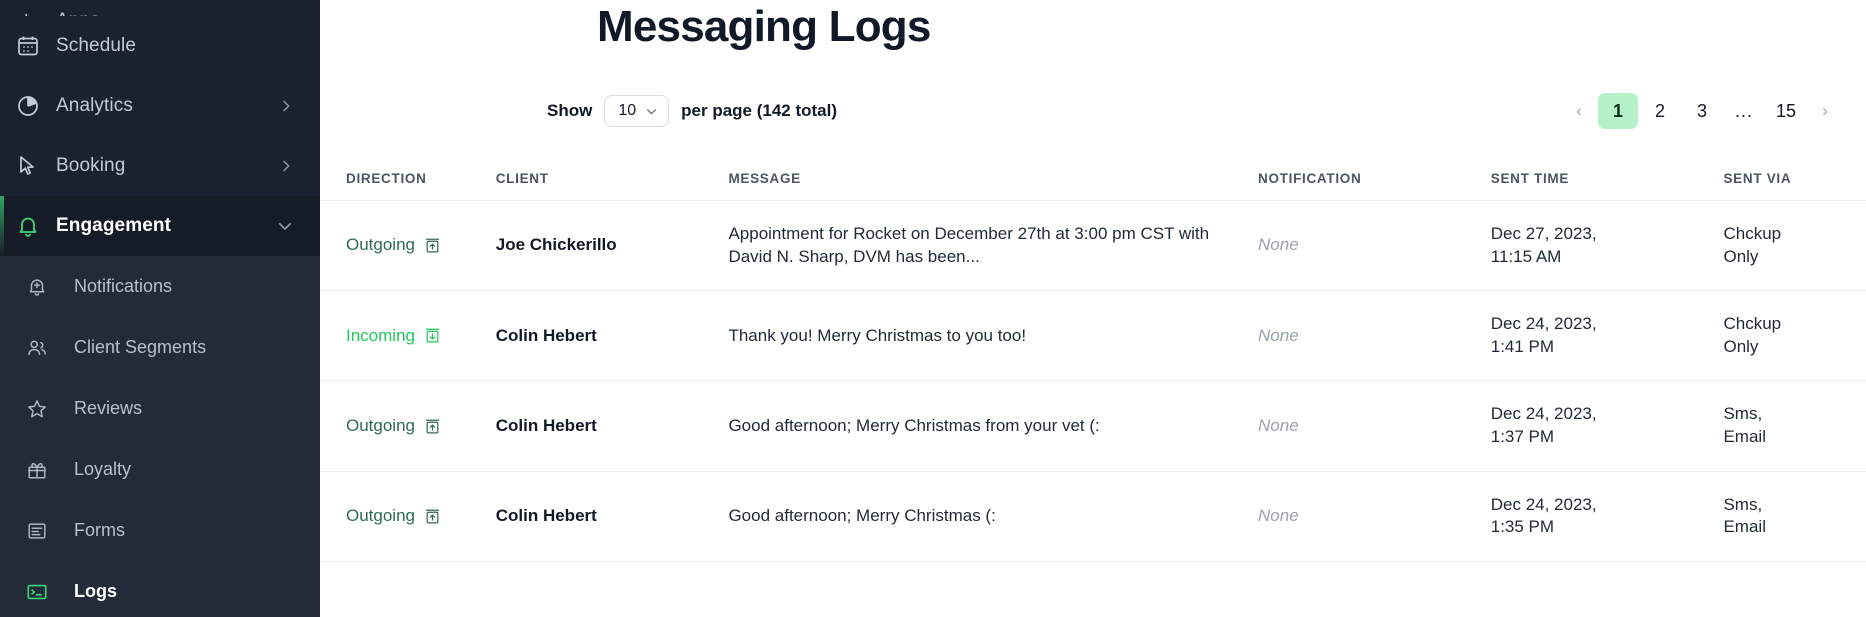  I want to click on per-page-select: 10, so click(637, 111).